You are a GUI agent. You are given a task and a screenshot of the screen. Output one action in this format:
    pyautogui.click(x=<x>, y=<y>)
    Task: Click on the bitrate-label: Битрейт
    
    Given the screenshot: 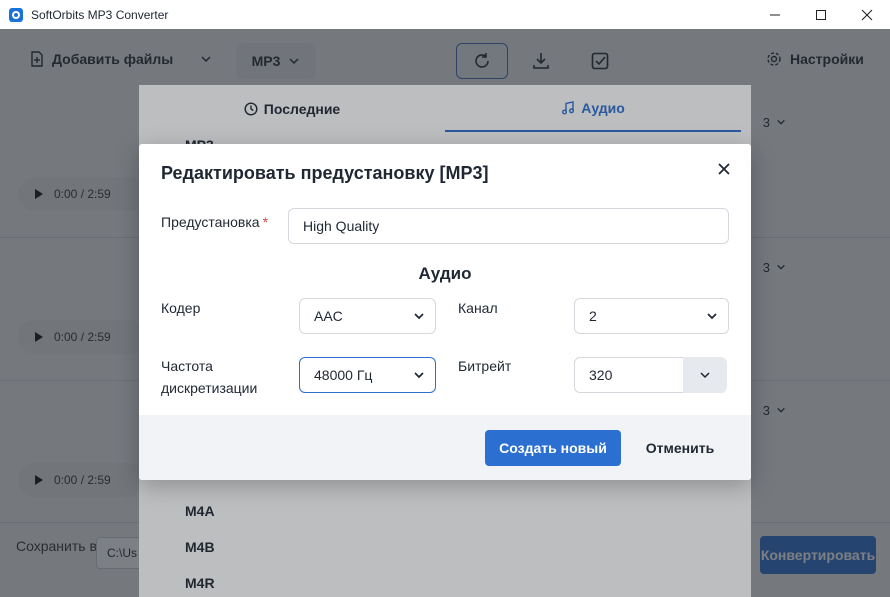 What is the action you would take?
    pyautogui.click(x=485, y=366)
    